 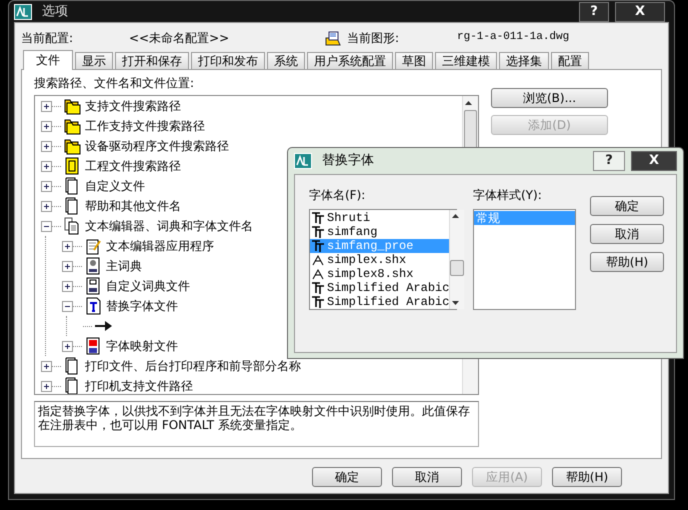 What do you see at coordinates (350, 60) in the screenshot?
I see `tab: 用户系统配置` at bounding box center [350, 60].